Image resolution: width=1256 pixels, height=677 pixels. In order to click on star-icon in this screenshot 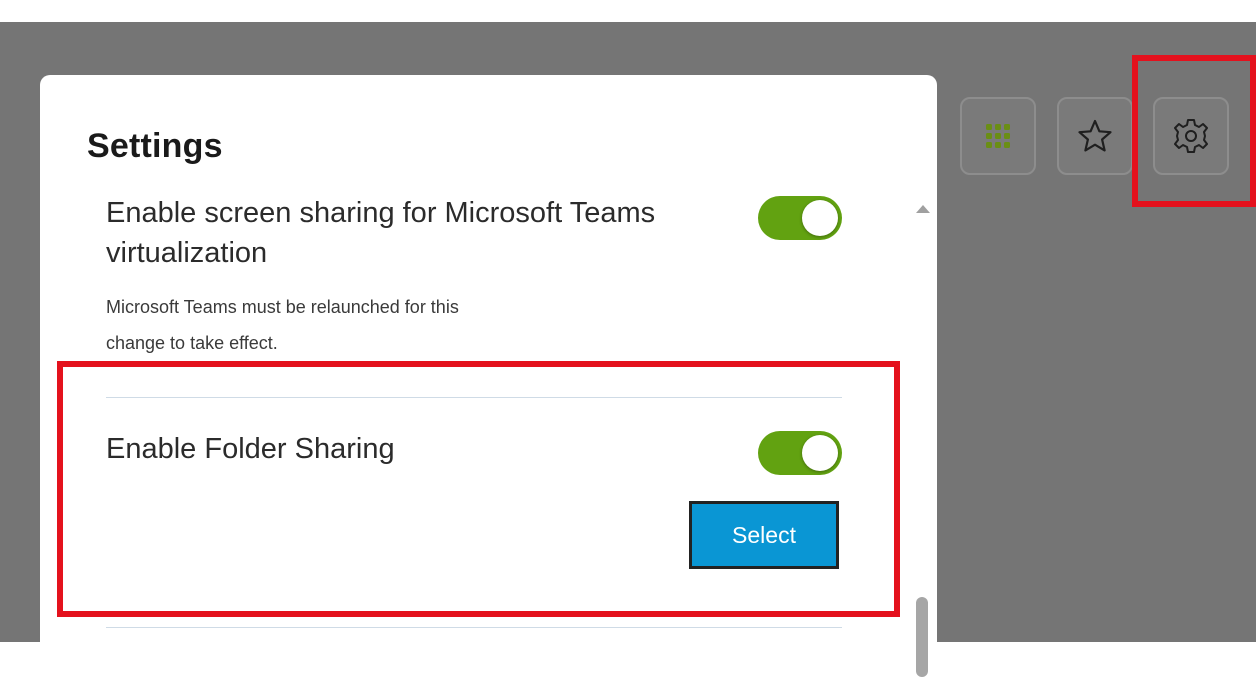, I will do `click(1095, 135)`.